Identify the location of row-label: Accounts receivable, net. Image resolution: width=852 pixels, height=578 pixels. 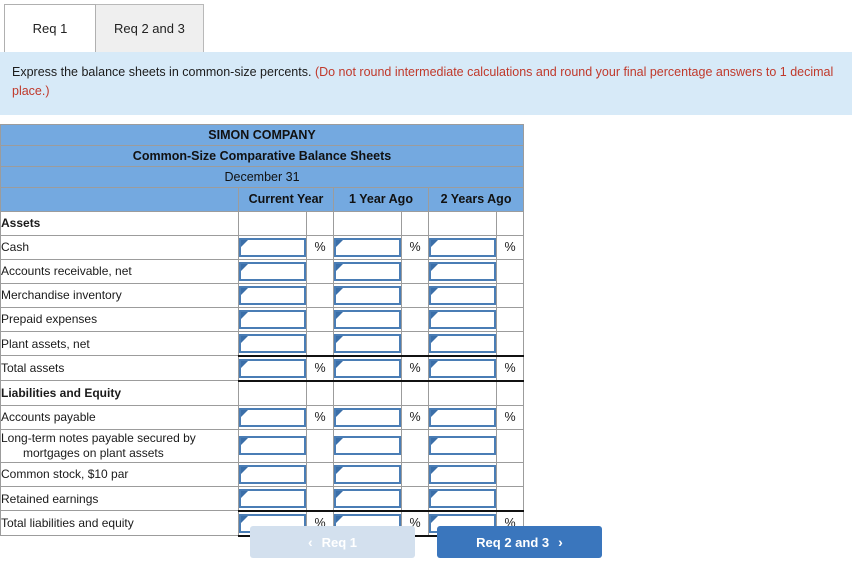
(119, 271).